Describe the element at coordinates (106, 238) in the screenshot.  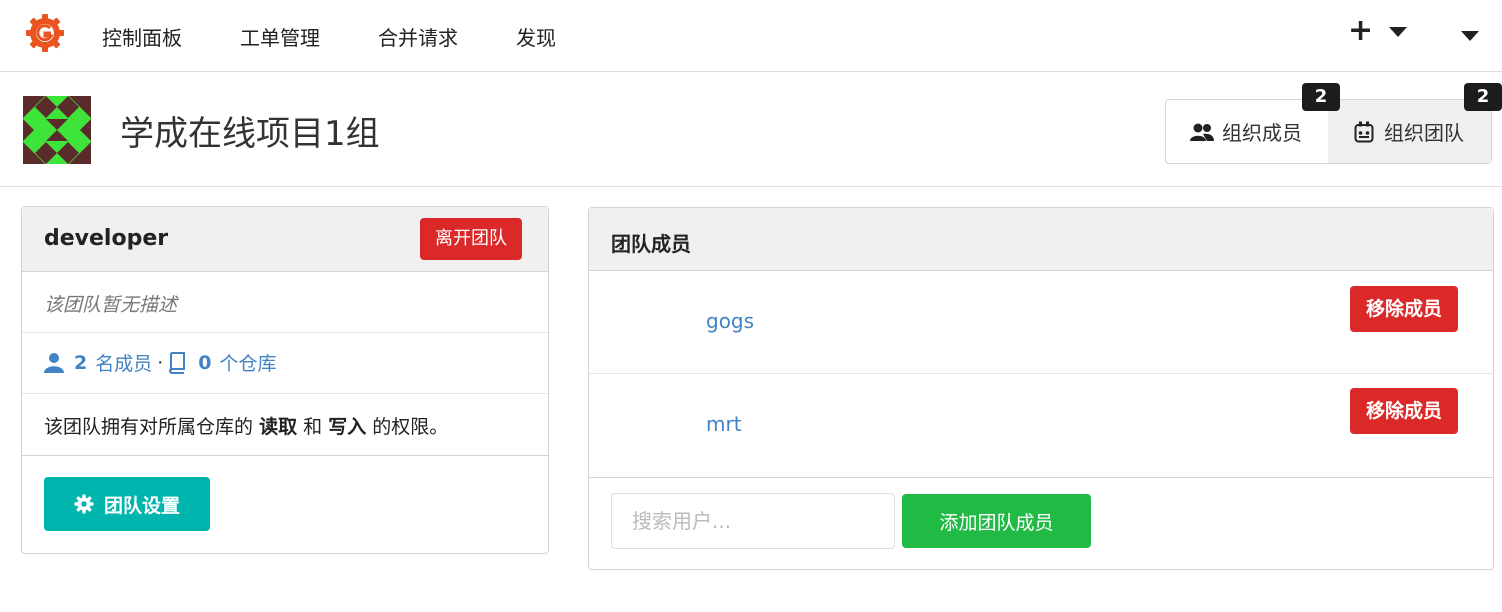
I see `team-name: developer` at that location.